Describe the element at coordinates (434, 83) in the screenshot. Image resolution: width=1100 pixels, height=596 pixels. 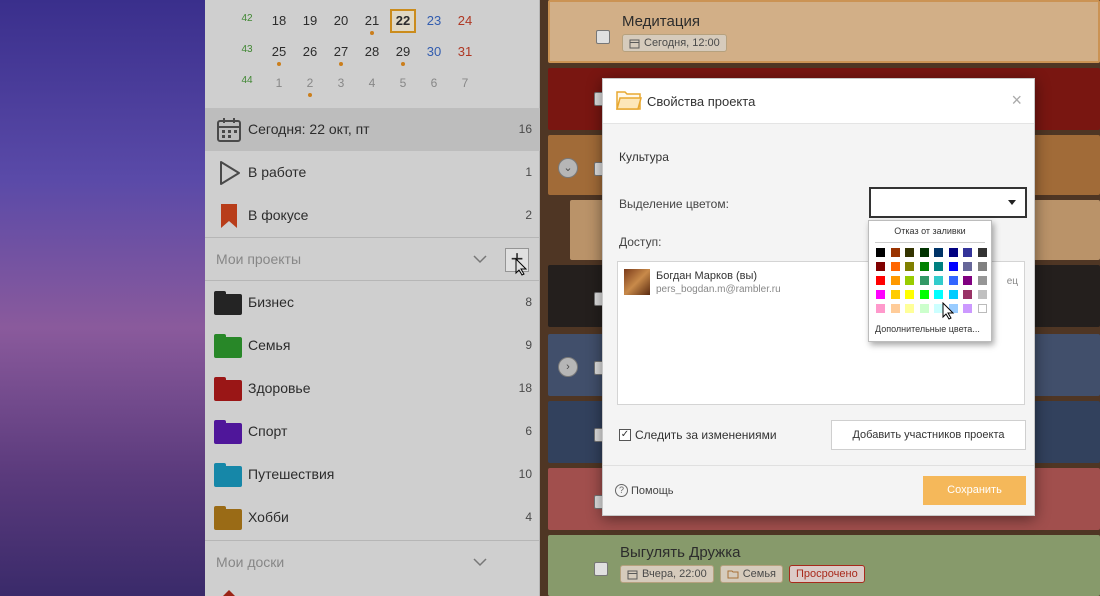
I see `calendar-day: 6` at that location.